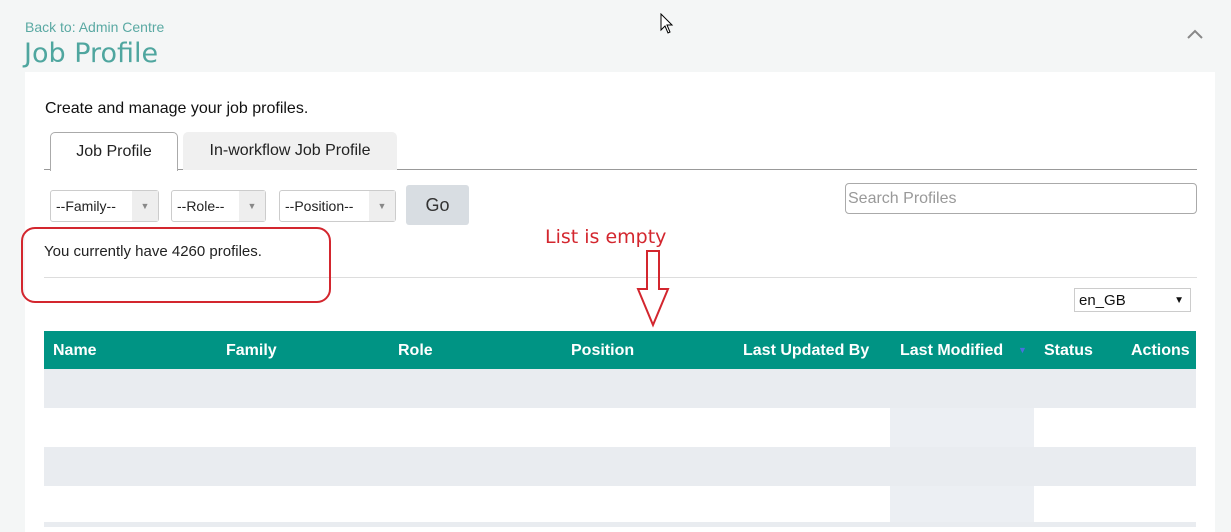  What do you see at coordinates (177, 108) in the screenshot?
I see `page-description: Create and manage your job profiles.` at bounding box center [177, 108].